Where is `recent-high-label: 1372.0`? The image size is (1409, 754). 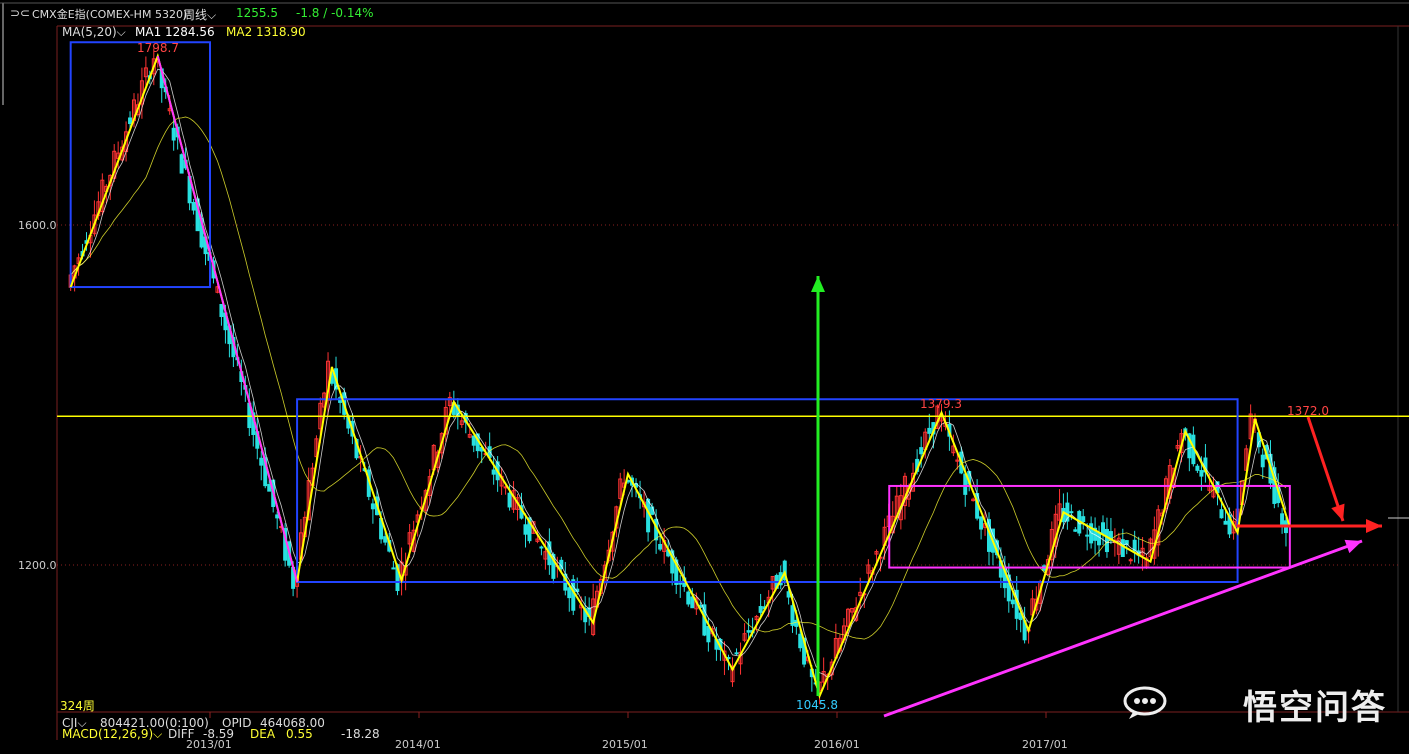
recent-high-label: 1372.0 is located at coordinates (1308, 411).